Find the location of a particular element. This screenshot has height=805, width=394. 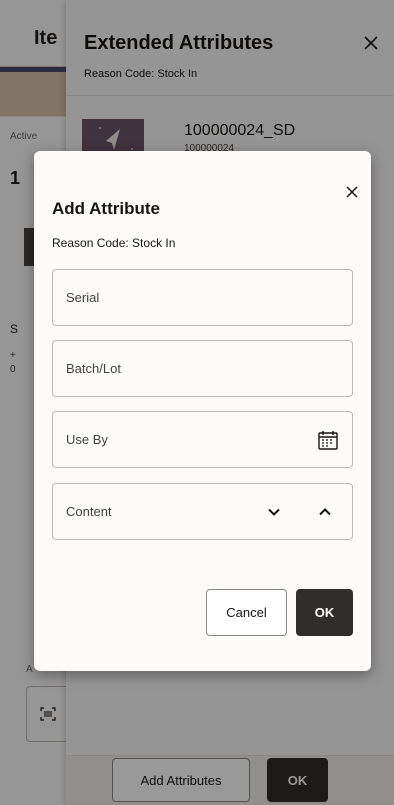

cancel-button: Cancel is located at coordinates (246, 612).